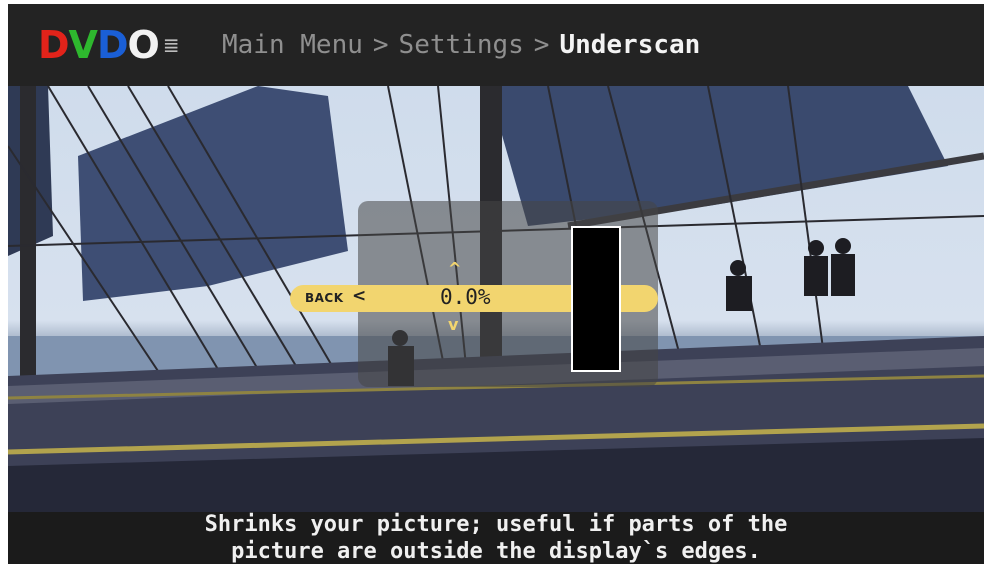 The height and width of the screenshot is (566, 991). Describe the element at coordinates (292, 45) in the screenshot. I see `breadcrumb-main-menu: Main Menu` at that location.